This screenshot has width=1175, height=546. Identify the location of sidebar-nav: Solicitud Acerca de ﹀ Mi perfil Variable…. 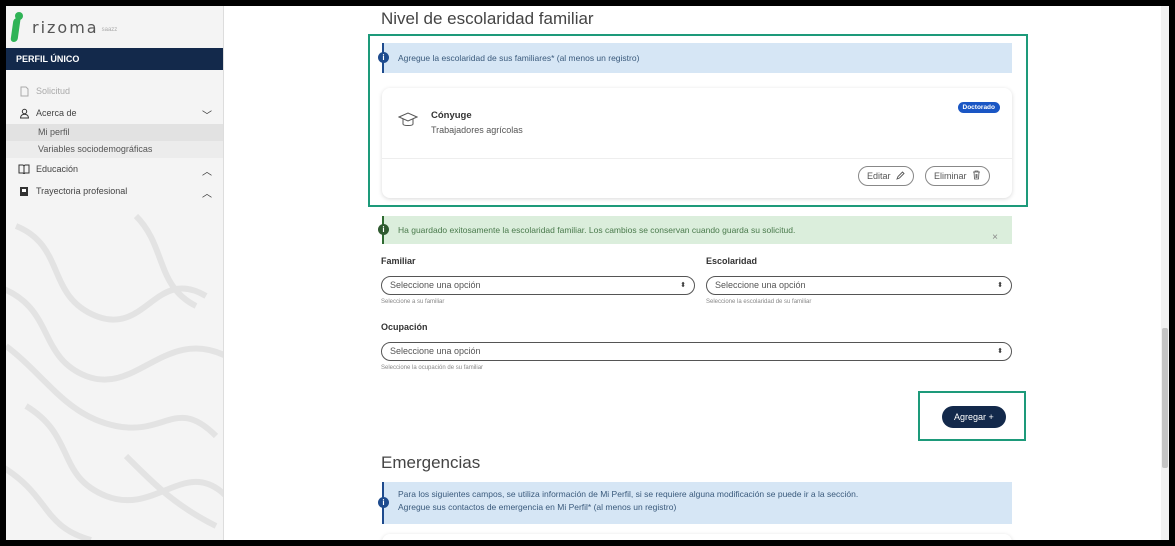
(114, 141).